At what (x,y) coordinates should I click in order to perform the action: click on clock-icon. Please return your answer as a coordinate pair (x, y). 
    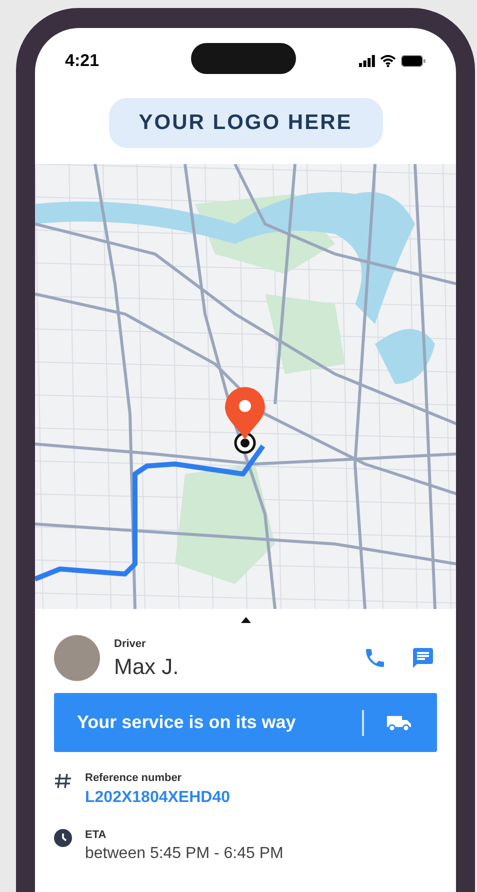
    Looking at the image, I should click on (63, 837).